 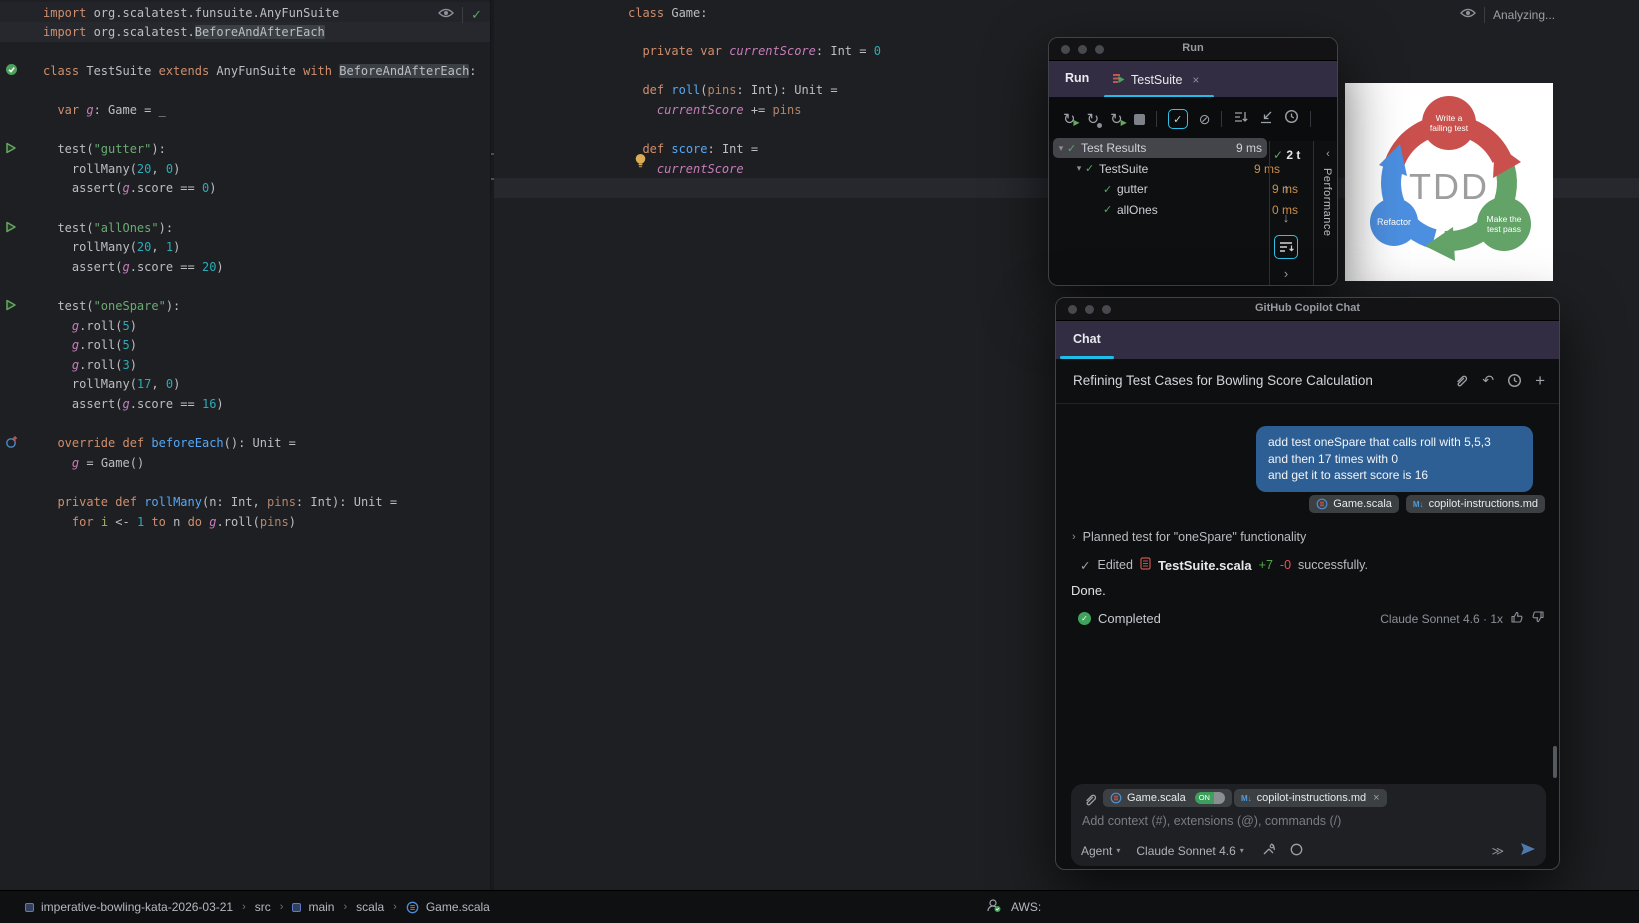 I want to click on tab-performance: Performance, so click(x=1327, y=202).